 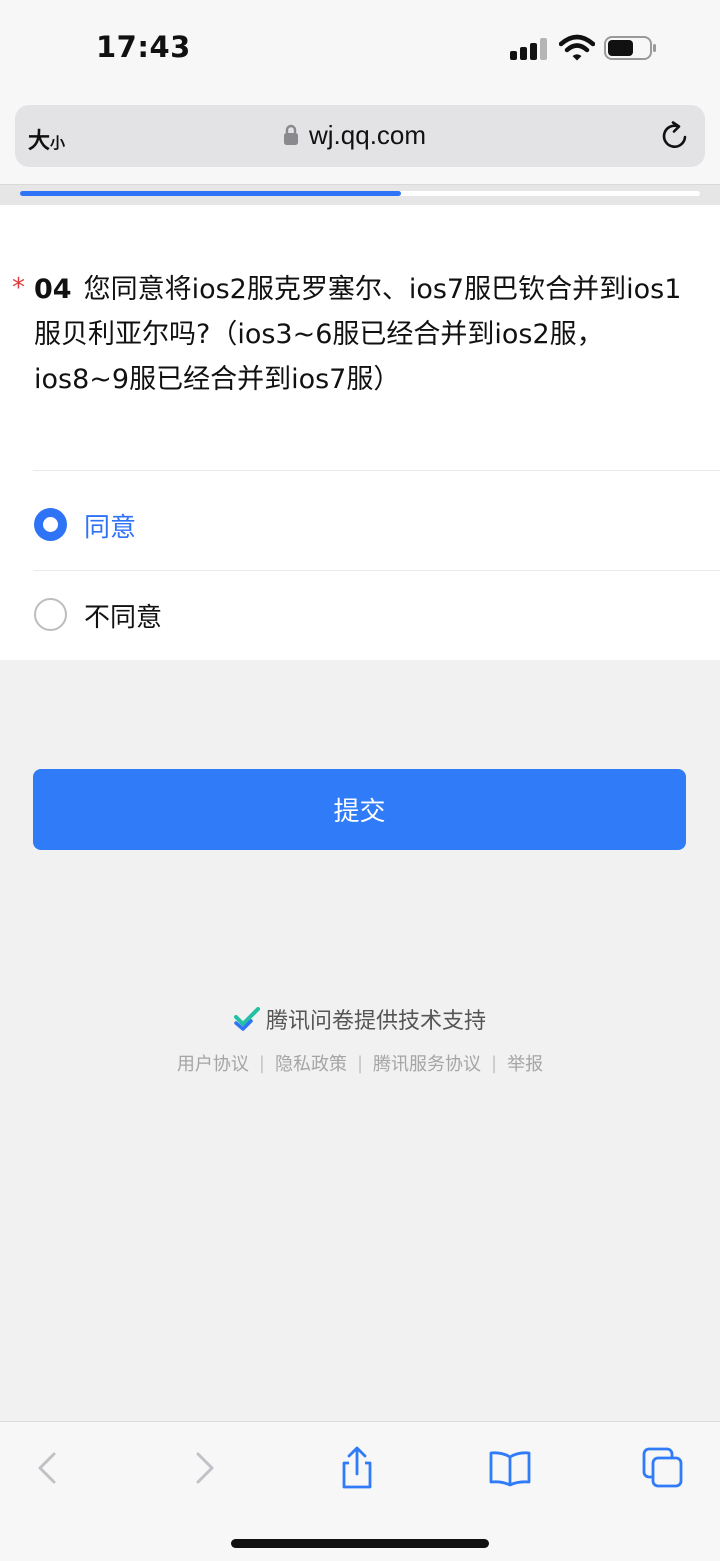 What do you see at coordinates (360, 1543) in the screenshot?
I see `home-indicator` at bounding box center [360, 1543].